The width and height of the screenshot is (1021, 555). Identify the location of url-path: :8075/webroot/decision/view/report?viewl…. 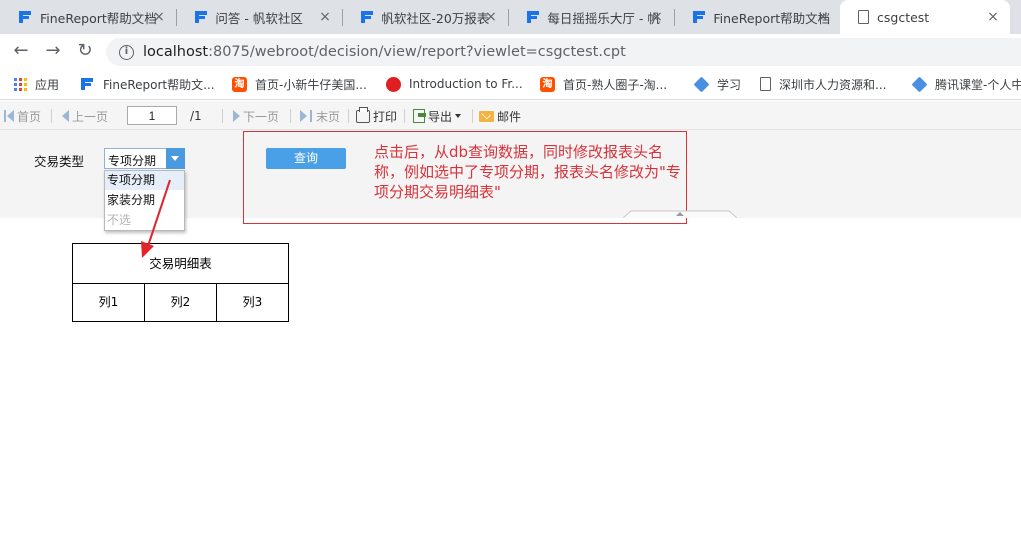
(417, 52).